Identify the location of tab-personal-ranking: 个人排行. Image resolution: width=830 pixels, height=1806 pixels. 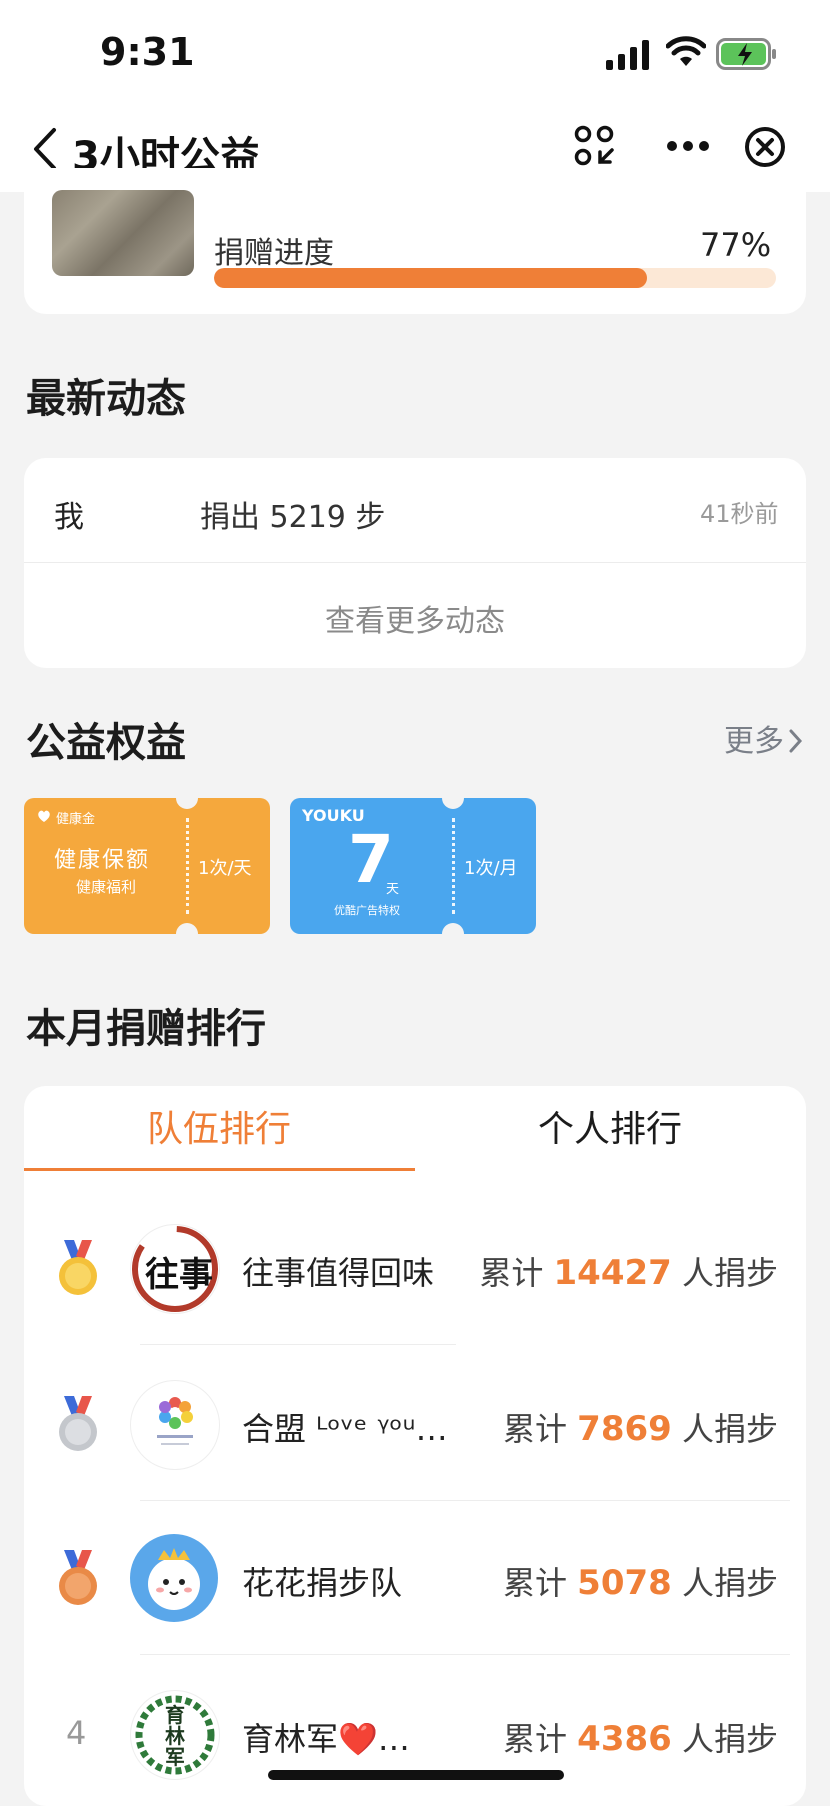
(610, 1126).